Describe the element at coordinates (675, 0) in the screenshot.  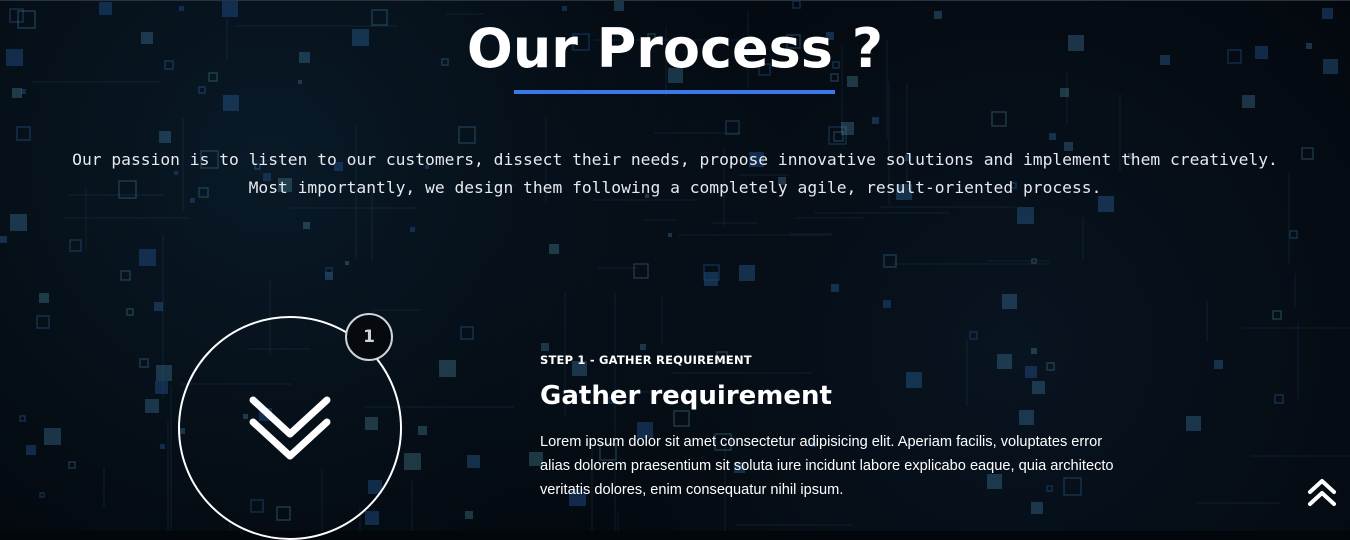
I see `top-border` at that location.